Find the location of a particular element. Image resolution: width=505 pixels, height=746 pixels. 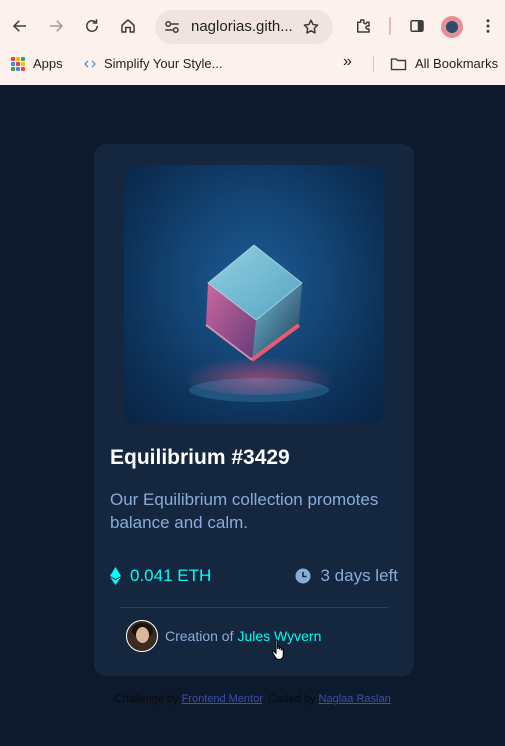

code-icon is located at coordinates (90, 63).